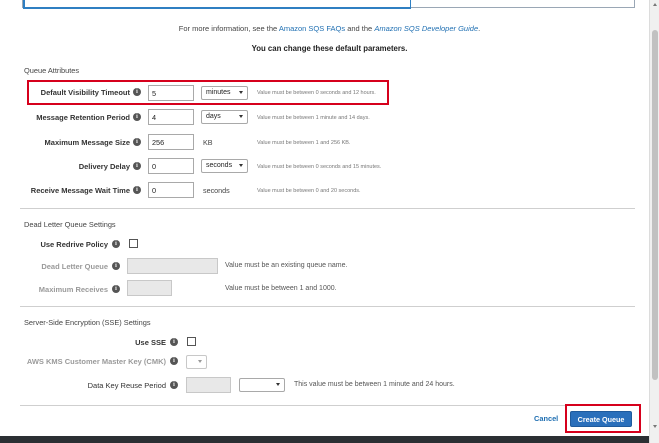 This screenshot has width=659, height=443. What do you see at coordinates (70, 224) in the screenshot?
I see `dlq-title: Dead Letter Queue Settings` at bounding box center [70, 224].